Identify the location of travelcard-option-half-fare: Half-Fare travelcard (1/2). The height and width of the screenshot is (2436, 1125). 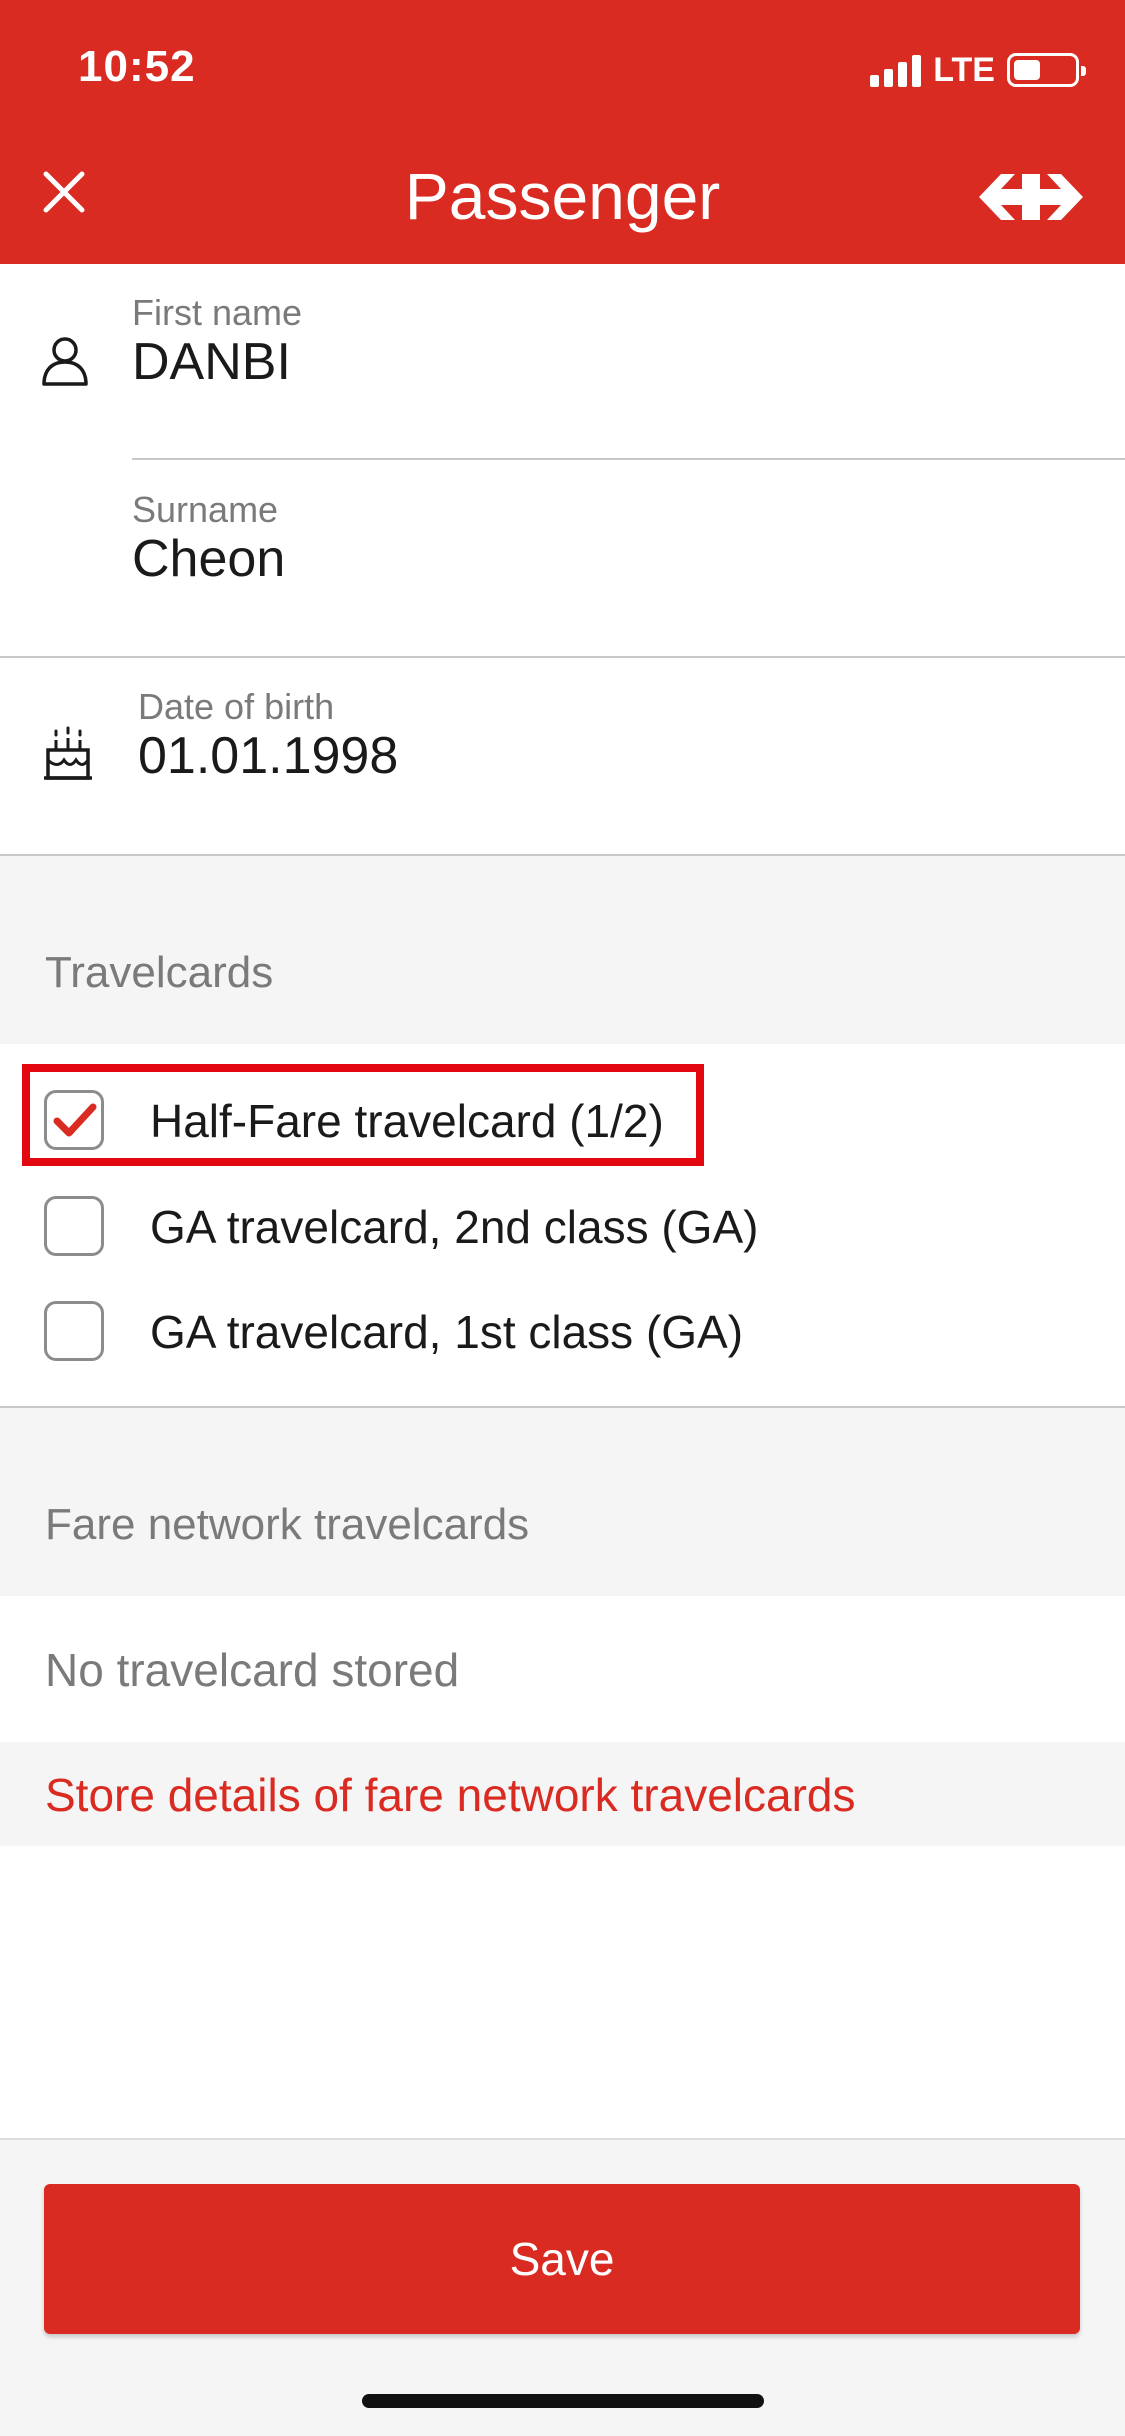
(562, 1120).